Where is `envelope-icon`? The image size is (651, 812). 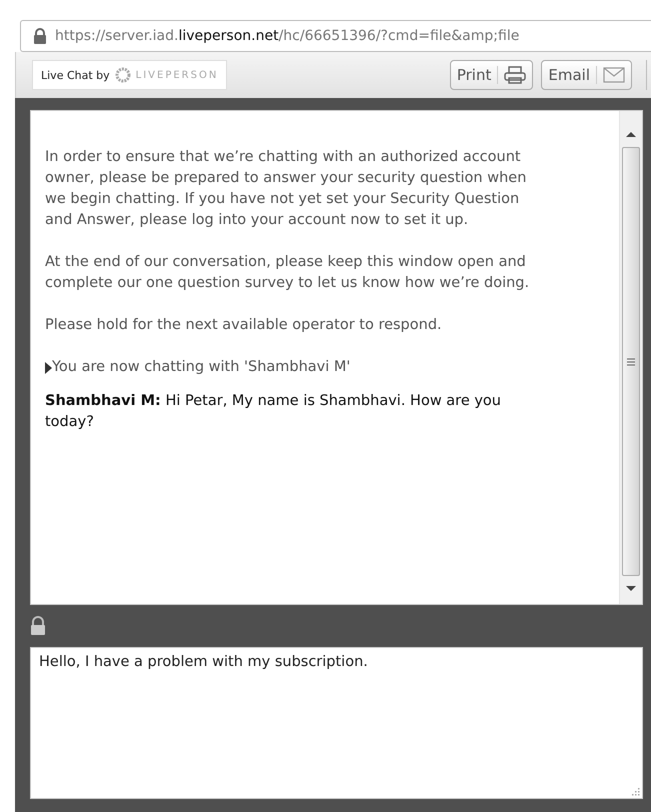 envelope-icon is located at coordinates (614, 75).